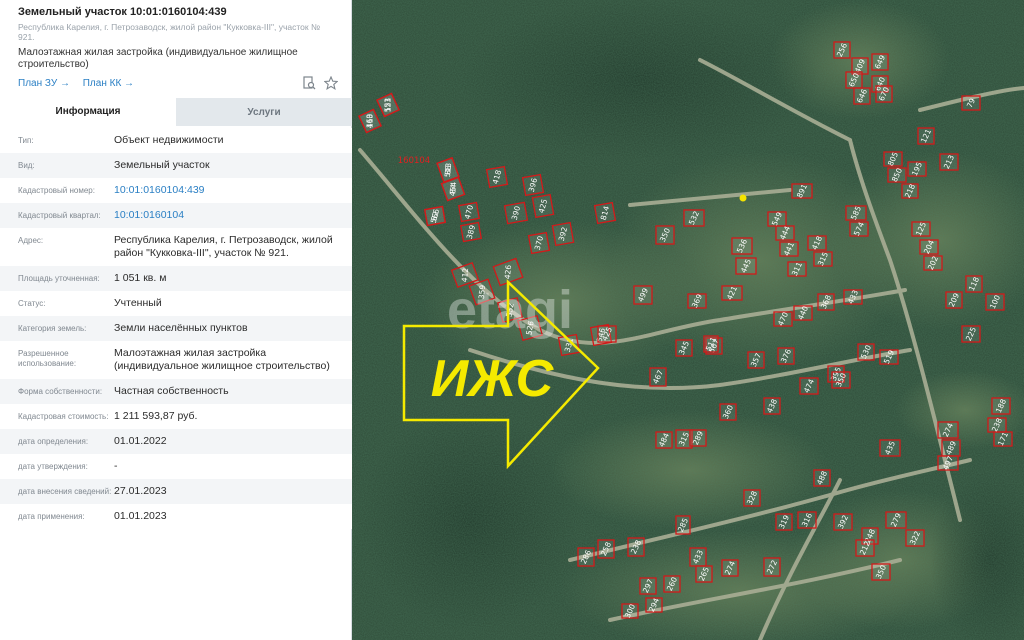 This screenshot has height=640, width=1024. Describe the element at coordinates (533, 185) in the screenshot. I see `parcel-396: 396` at that location.